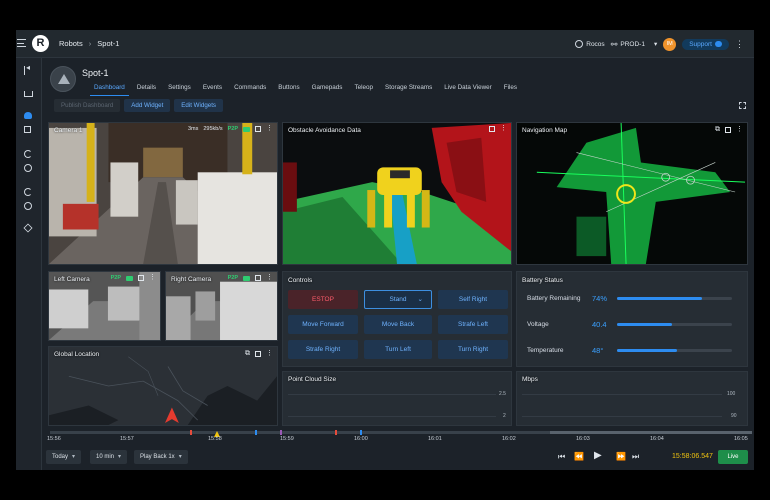 Image resolution: width=770 pixels, height=500 pixels. Describe the element at coordinates (632, 398) in the screenshot. I see `mbps-widget: Mbps 100 90` at that location.